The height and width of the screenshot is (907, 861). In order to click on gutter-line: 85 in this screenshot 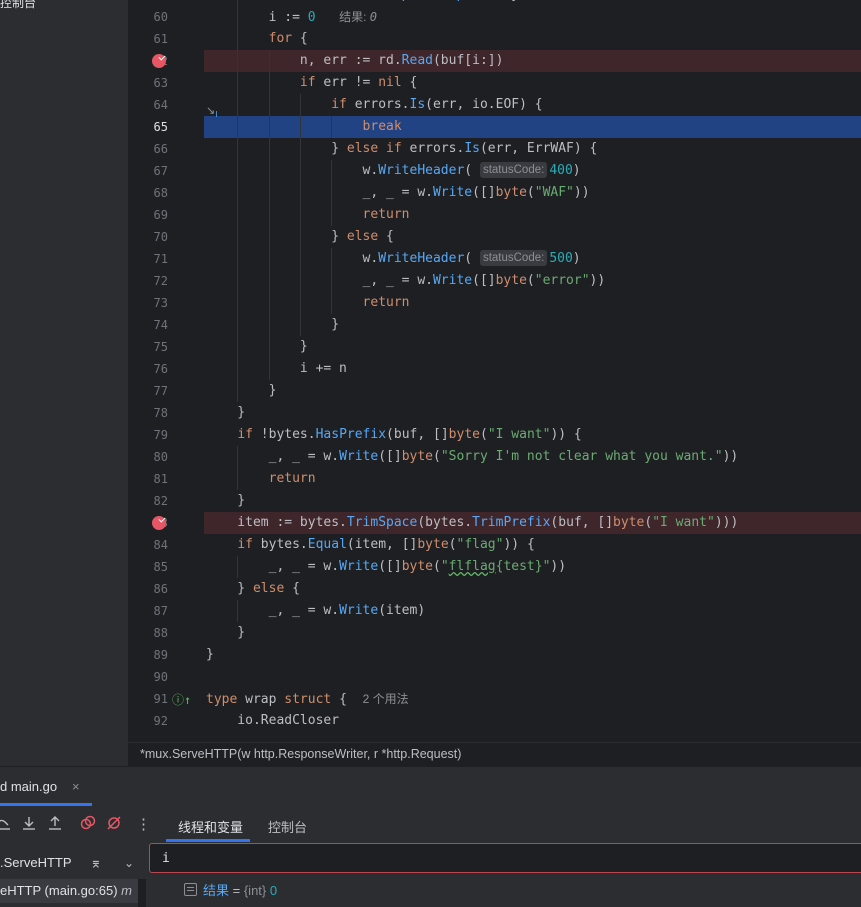, I will do `click(166, 567)`.